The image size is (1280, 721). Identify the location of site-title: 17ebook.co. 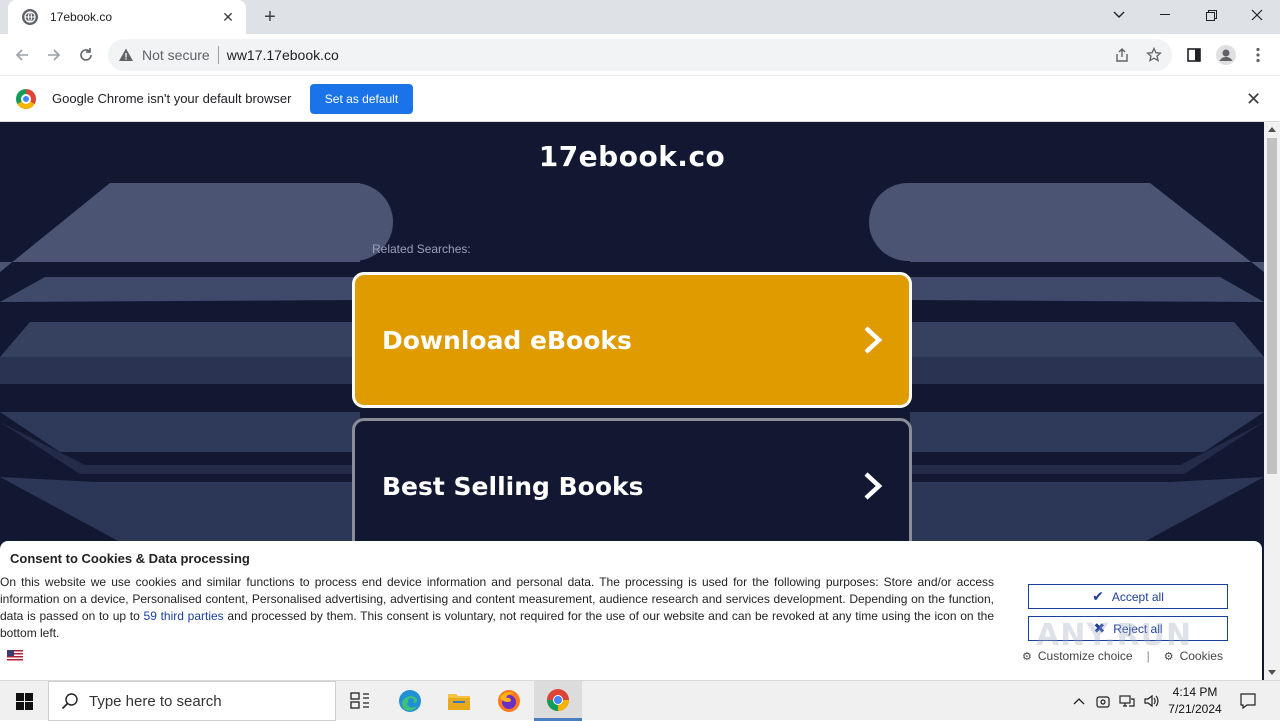
(632, 156).